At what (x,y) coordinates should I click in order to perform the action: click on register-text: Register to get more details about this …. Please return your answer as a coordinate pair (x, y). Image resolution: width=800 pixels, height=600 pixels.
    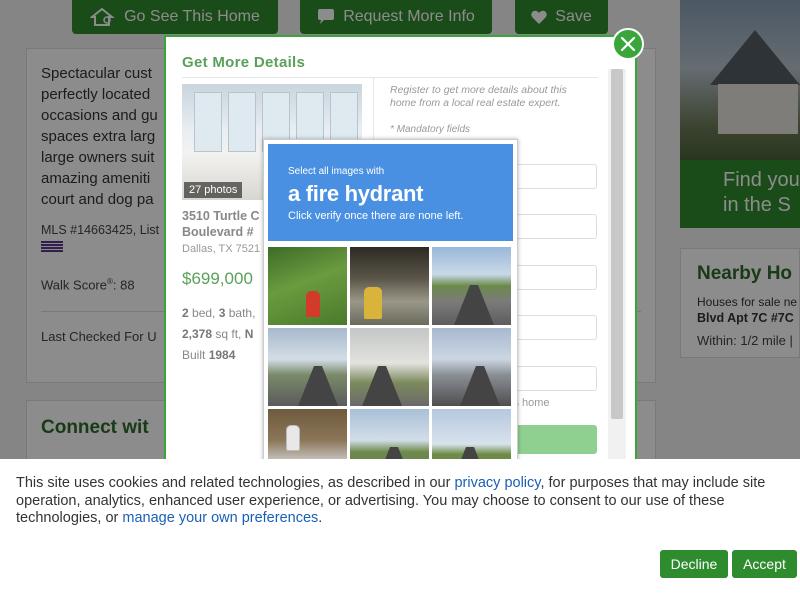
    Looking at the image, I should click on (478, 96).